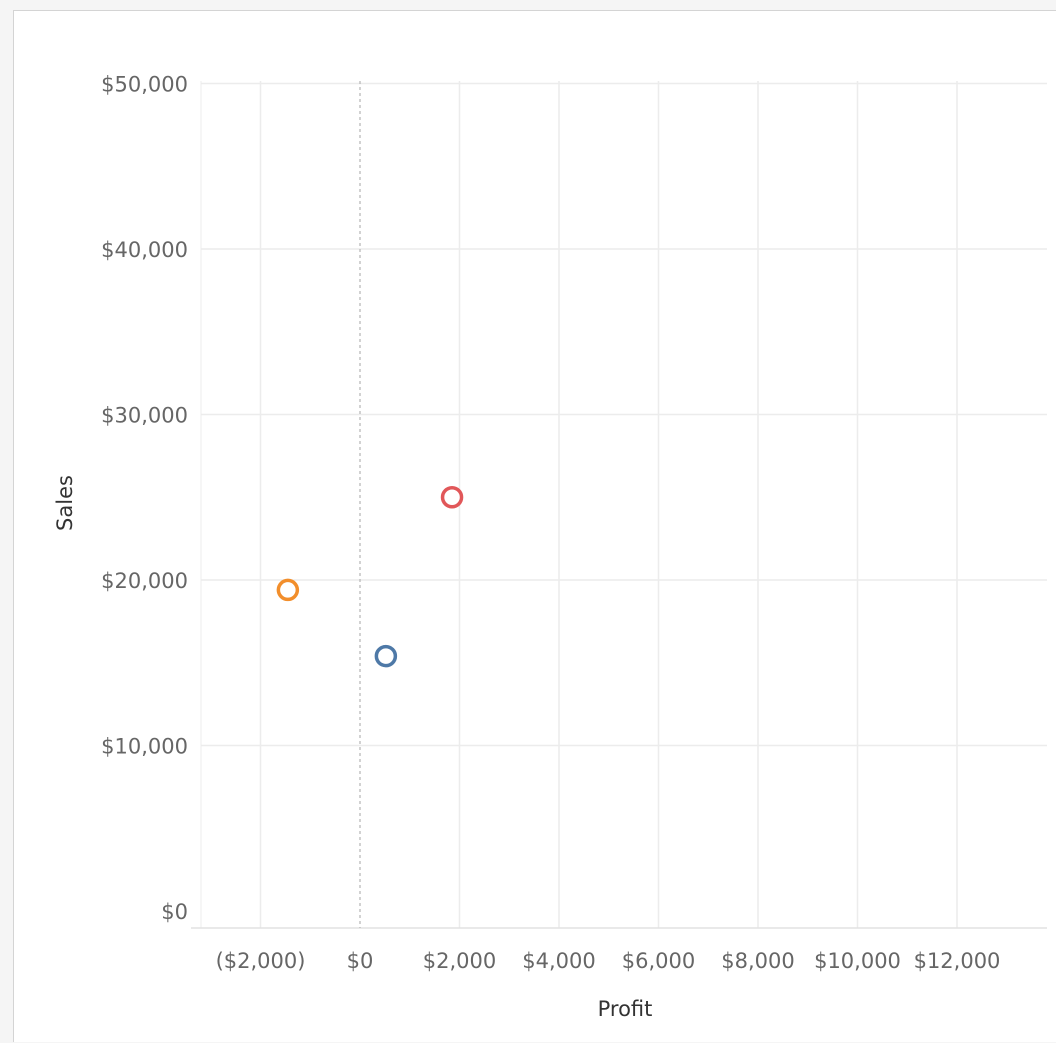  What do you see at coordinates (658, 961) in the screenshot?
I see `x-tick-label: $6,000` at bounding box center [658, 961].